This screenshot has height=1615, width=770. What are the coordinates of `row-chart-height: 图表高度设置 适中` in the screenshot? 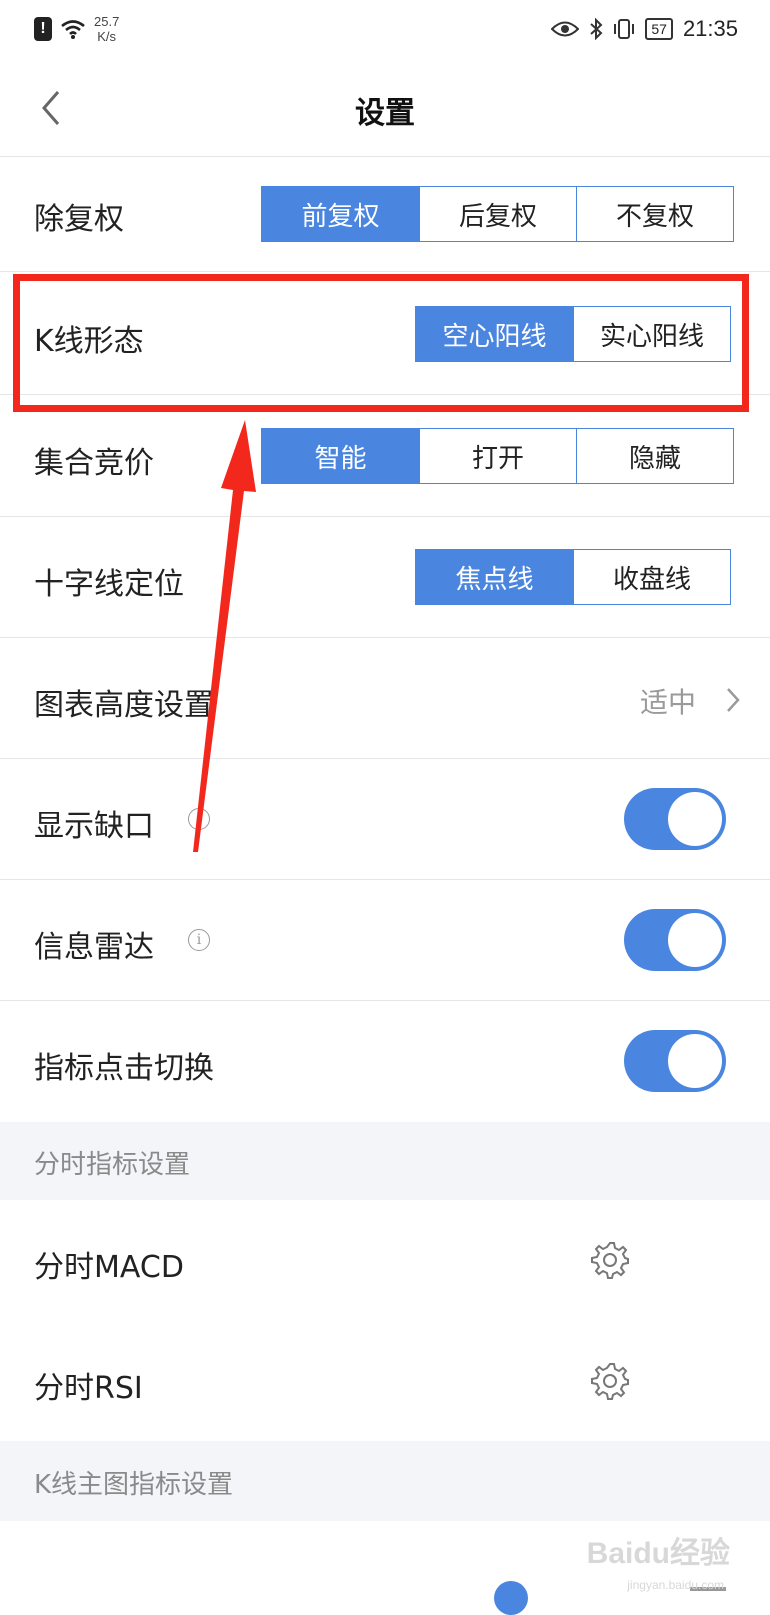 It's located at (385, 698).